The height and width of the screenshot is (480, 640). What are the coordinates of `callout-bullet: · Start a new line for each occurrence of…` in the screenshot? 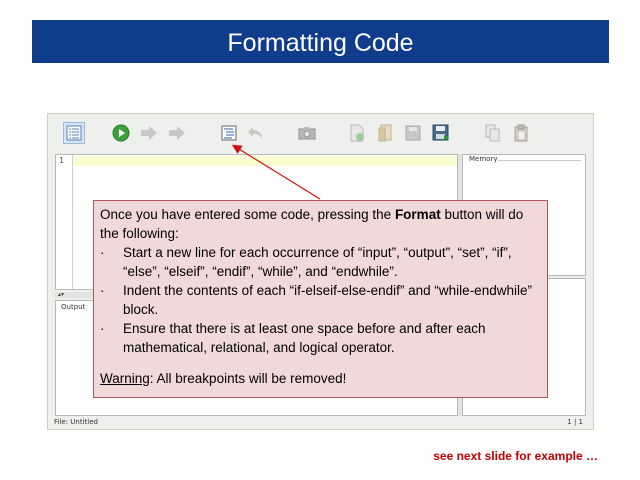 It's located at (320, 262).